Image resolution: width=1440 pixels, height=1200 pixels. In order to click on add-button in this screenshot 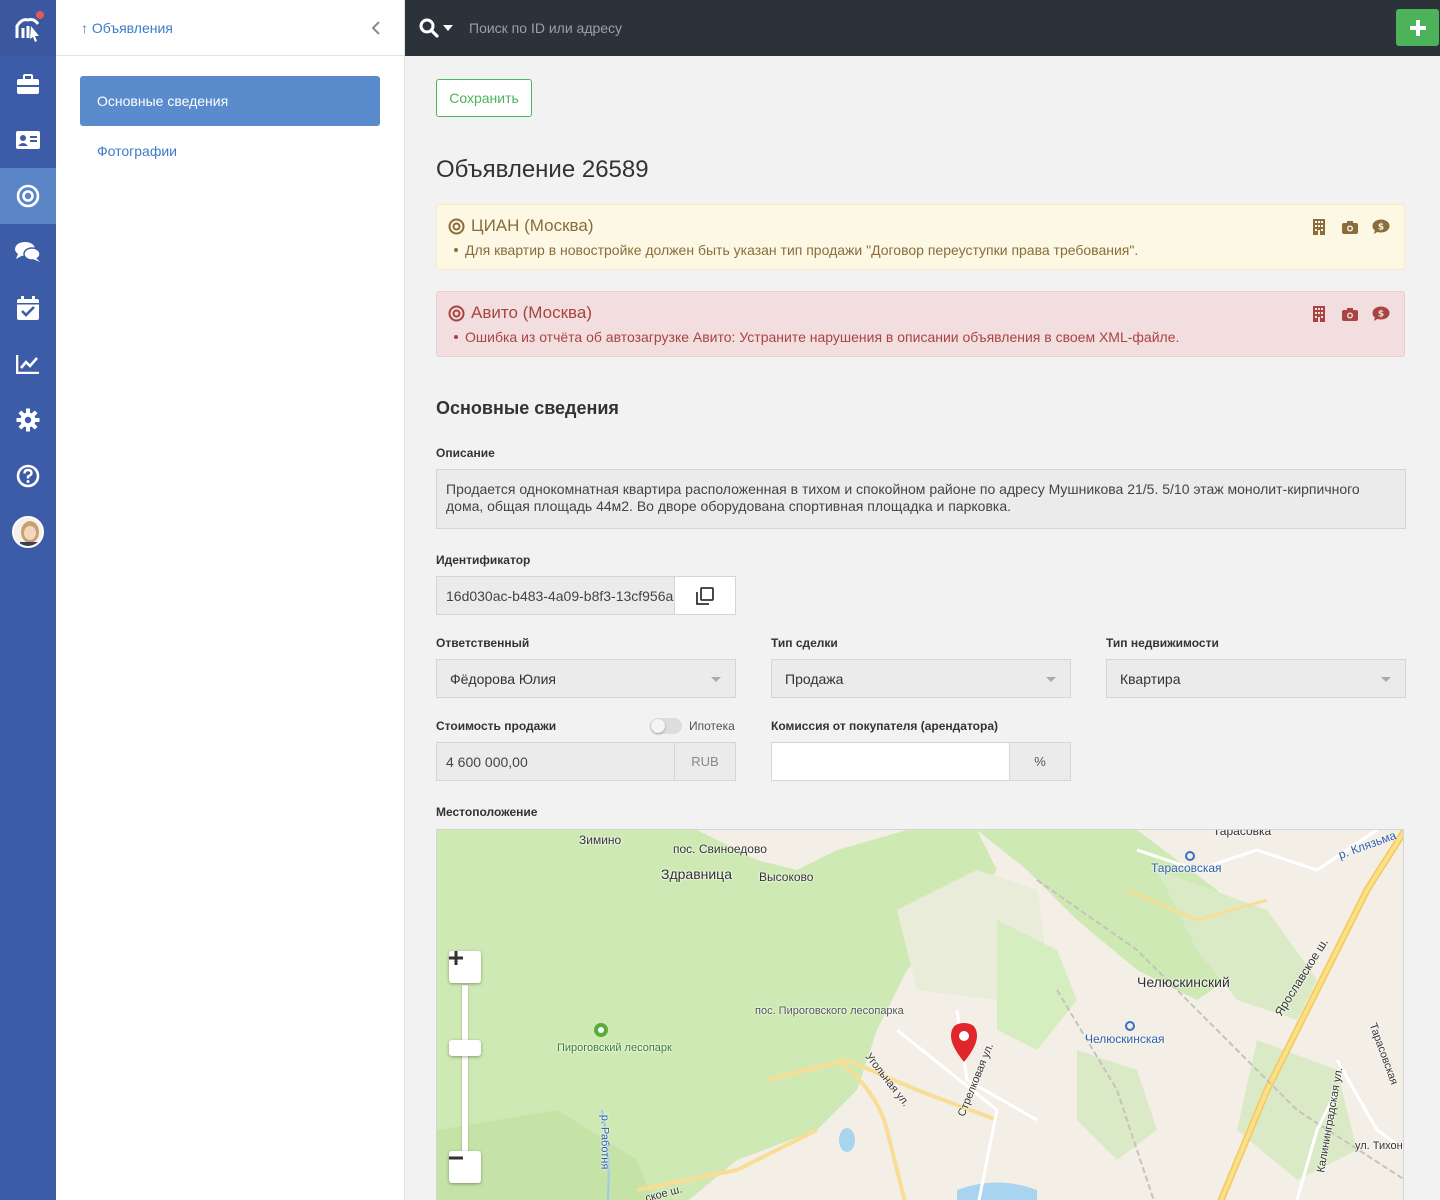, I will do `click(1417, 27)`.